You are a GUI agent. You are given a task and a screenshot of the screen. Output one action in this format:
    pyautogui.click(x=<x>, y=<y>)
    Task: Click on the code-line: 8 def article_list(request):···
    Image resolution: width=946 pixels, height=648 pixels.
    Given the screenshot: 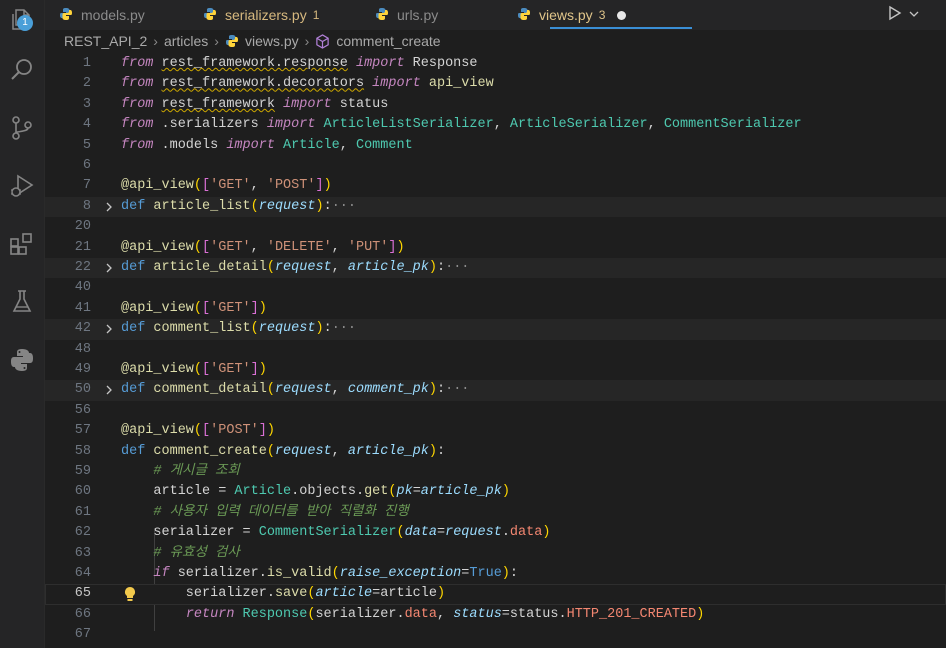 What is the action you would take?
    pyautogui.click(x=495, y=207)
    